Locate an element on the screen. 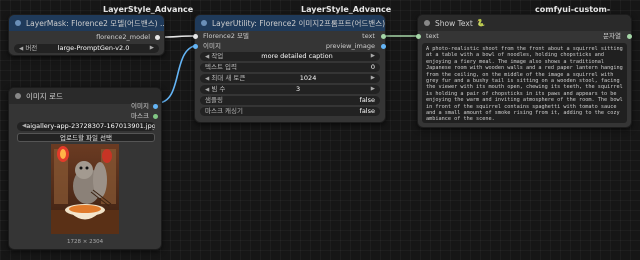 This screenshot has height=260, width=640. max-tokens-stepper: ◀ 최대 새 토큰 1024 ▶ is located at coordinates (290, 78).